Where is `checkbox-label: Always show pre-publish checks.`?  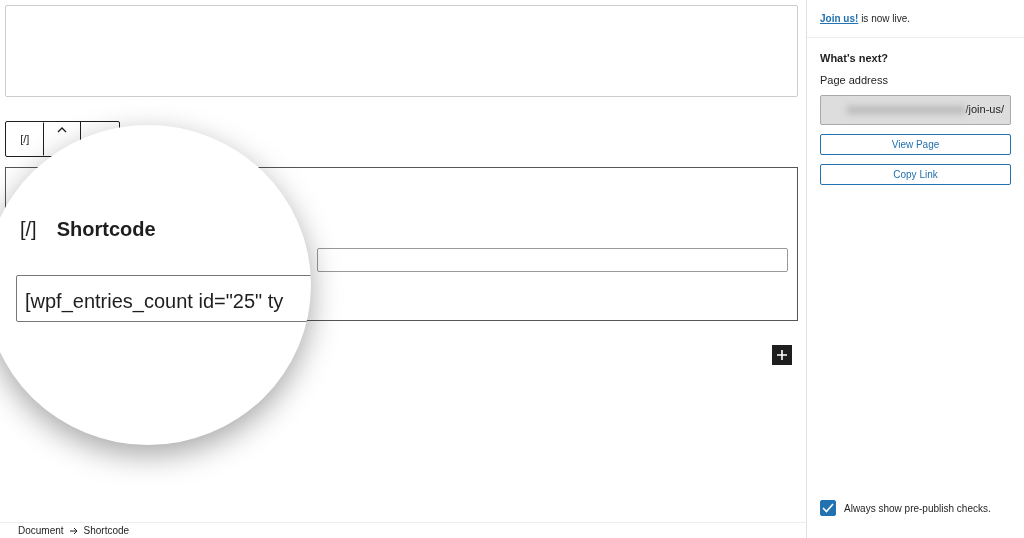
checkbox-label: Always show pre-publish checks. is located at coordinates (917, 508).